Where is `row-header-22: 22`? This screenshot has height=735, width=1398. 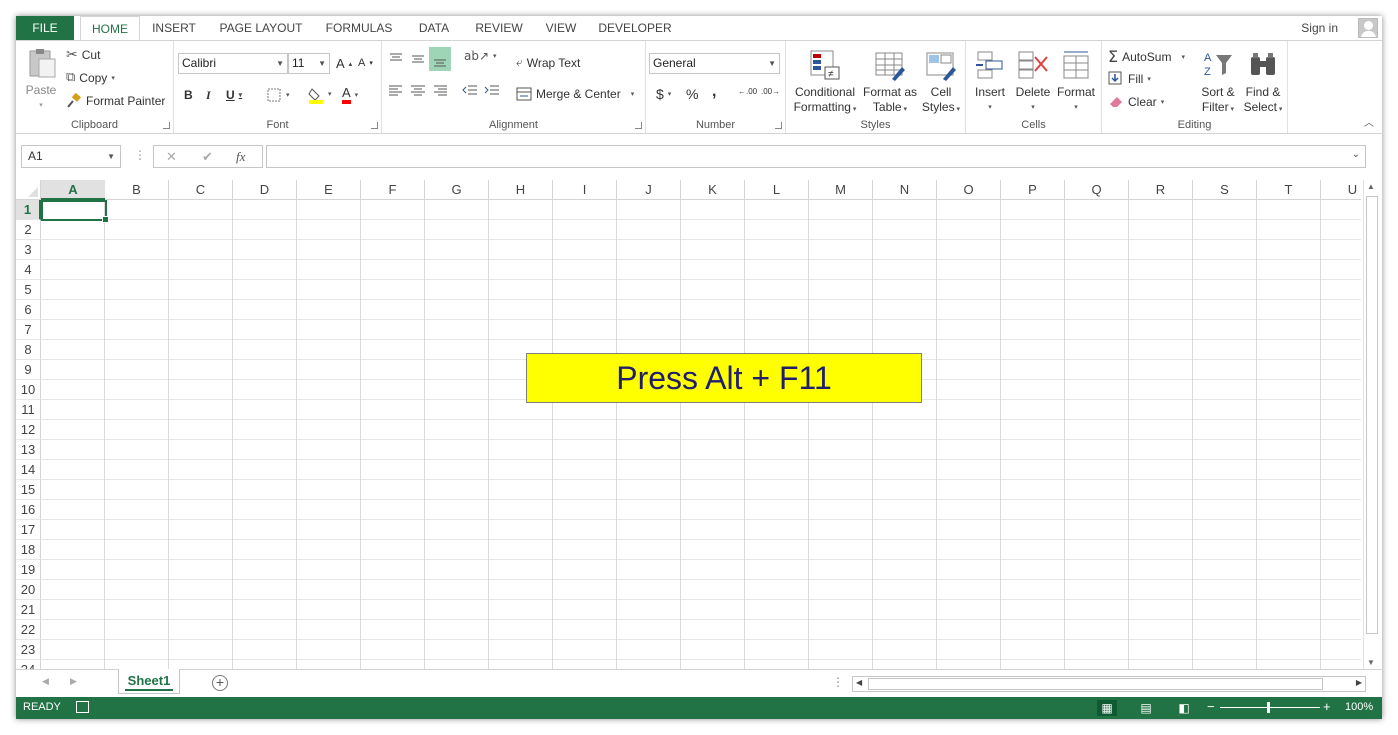 row-header-22: 22 is located at coordinates (28, 630).